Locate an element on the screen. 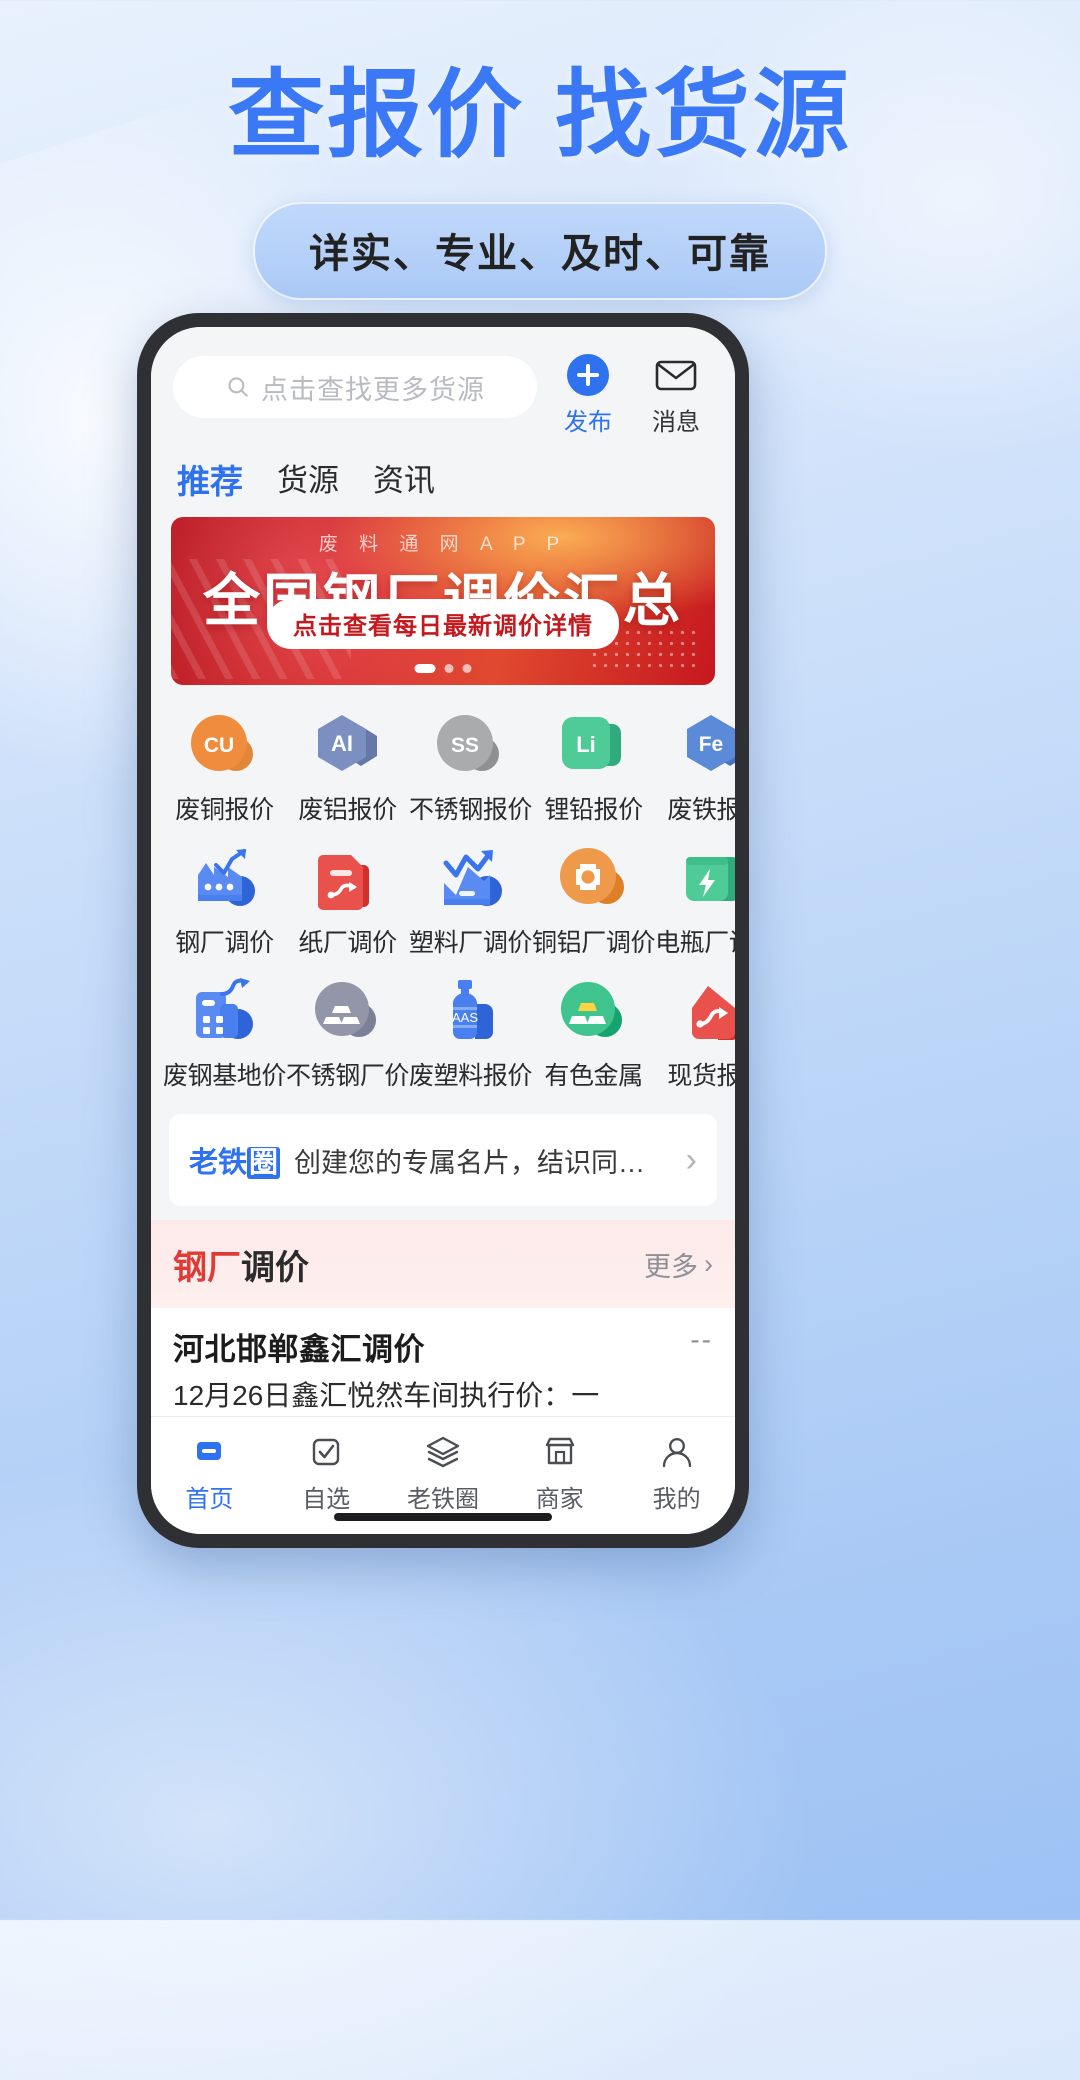  messages-button: 消息 is located at coordinates (676, 395).